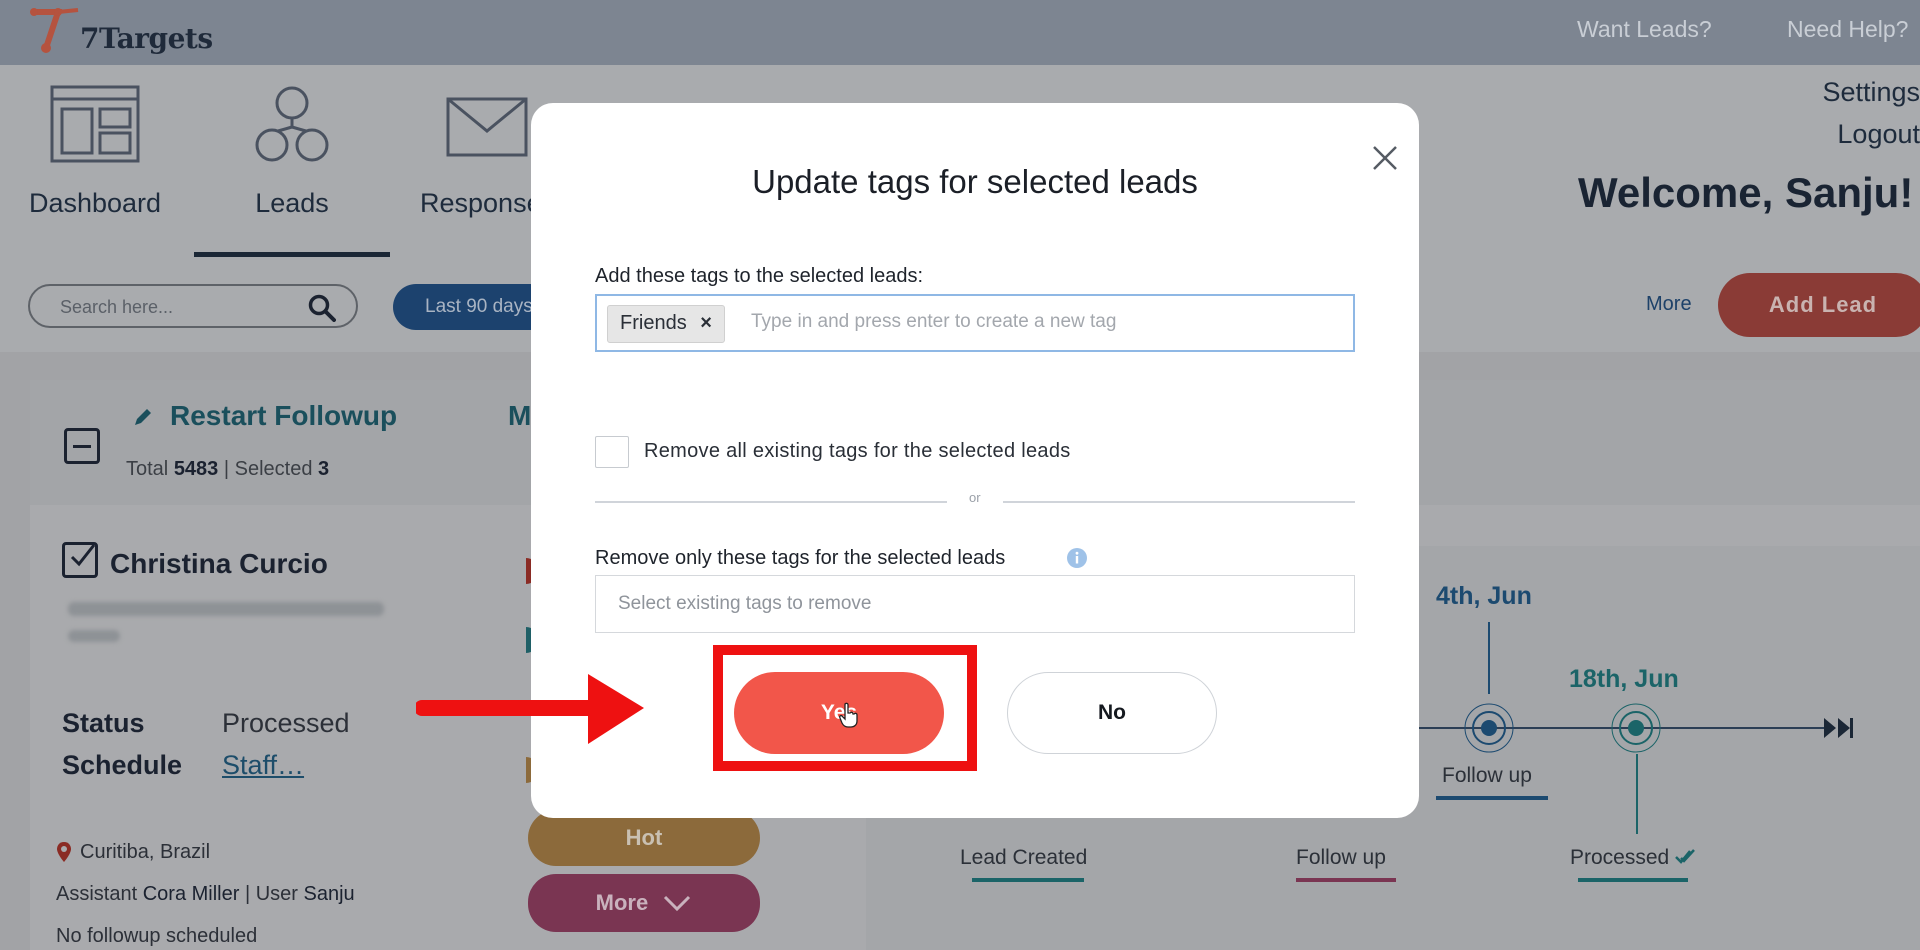 The width and height of the screenshot is (1920, 950). Describe the element at coordinates (1871, 92) in the screenshot. I see `settings-link: Settings` at that location.